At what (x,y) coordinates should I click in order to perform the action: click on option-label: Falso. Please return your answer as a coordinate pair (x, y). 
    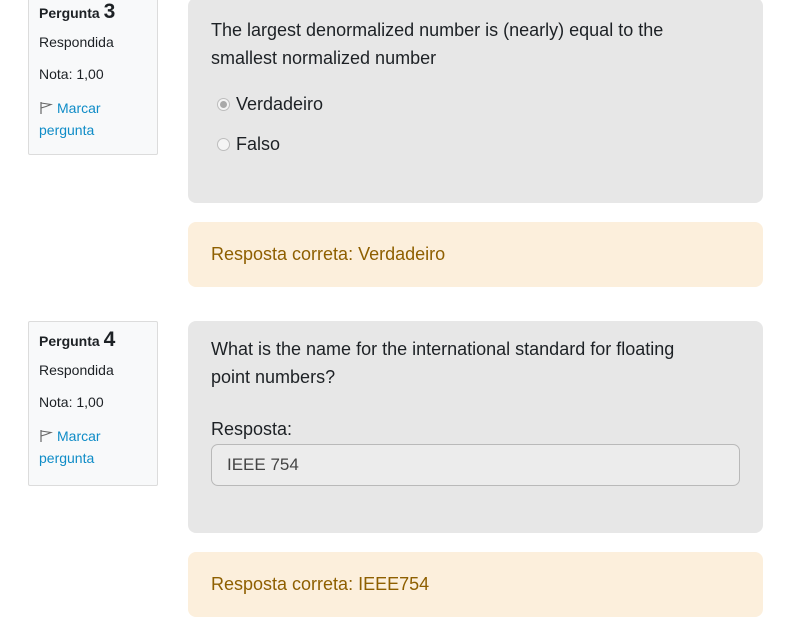
    Looking at the image, I should click on (258, 143).